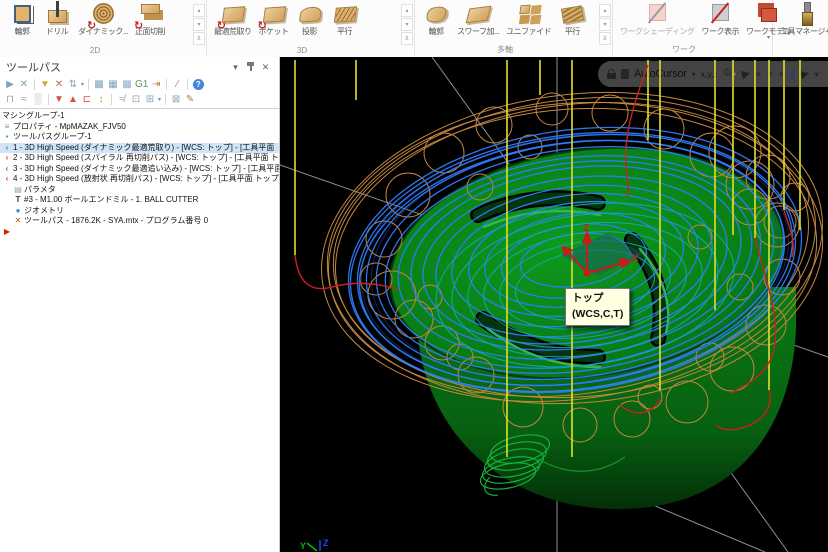 The width and height of the screenshot is (828, 552). What do you see at coordinates (122, 99) in the screenshot?
I see `toolpath-hide-icon: ≉` at bounding box center [122, 99].